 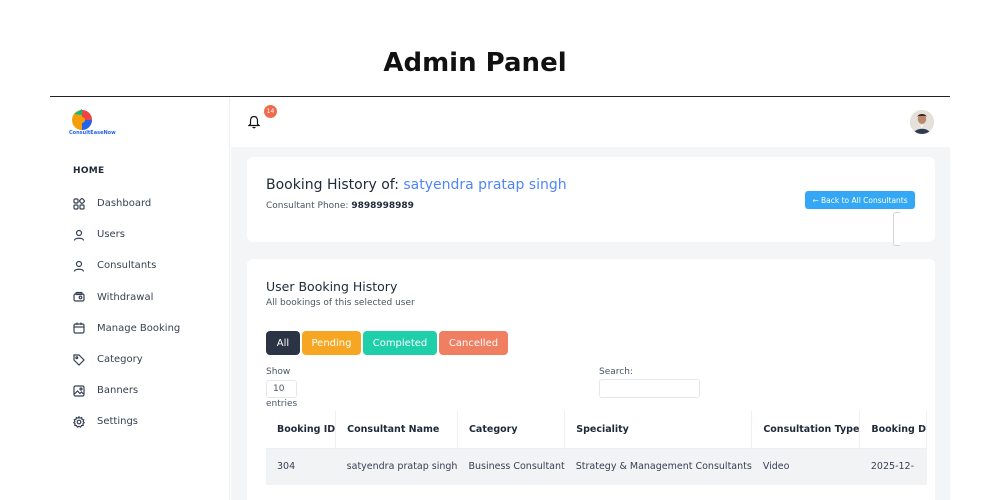 What do you see at coordinates (79, 297) in the screenshot?
I see `wallet-icon` at bounding box center [79, 297].